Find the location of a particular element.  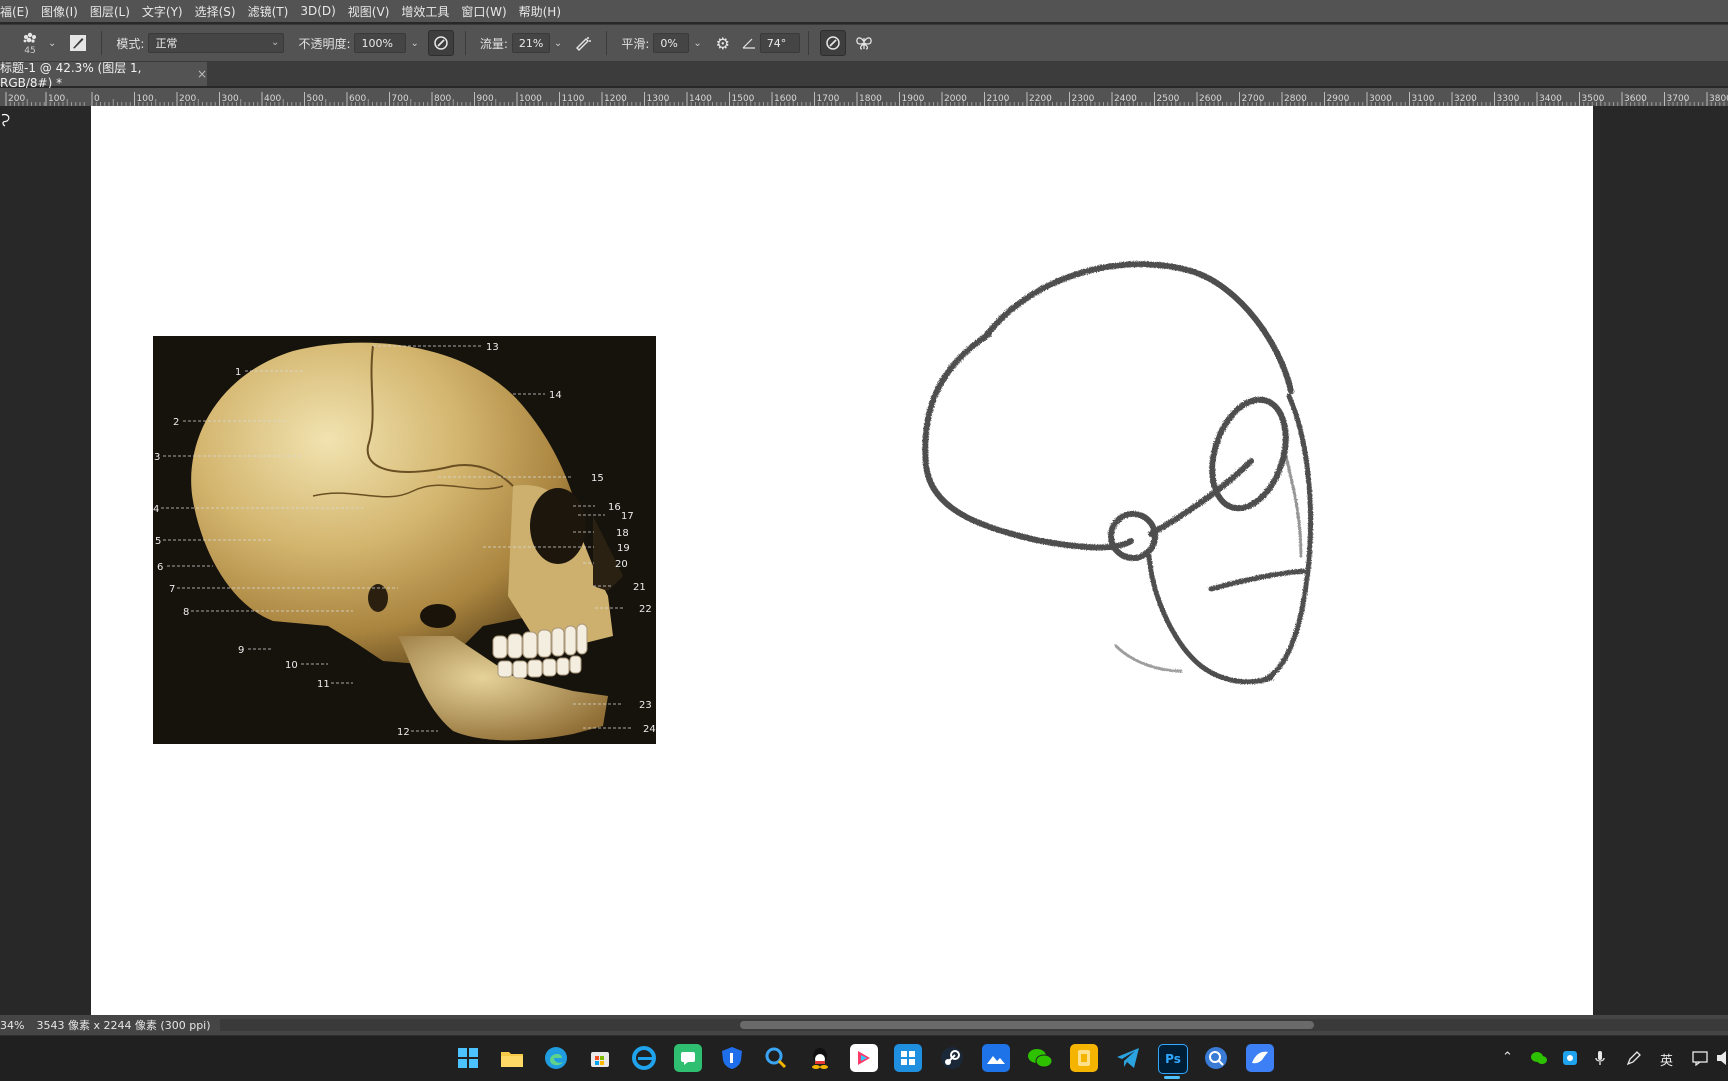

menu-filter: 滤镜(T) is located at coordinates (268, 11).